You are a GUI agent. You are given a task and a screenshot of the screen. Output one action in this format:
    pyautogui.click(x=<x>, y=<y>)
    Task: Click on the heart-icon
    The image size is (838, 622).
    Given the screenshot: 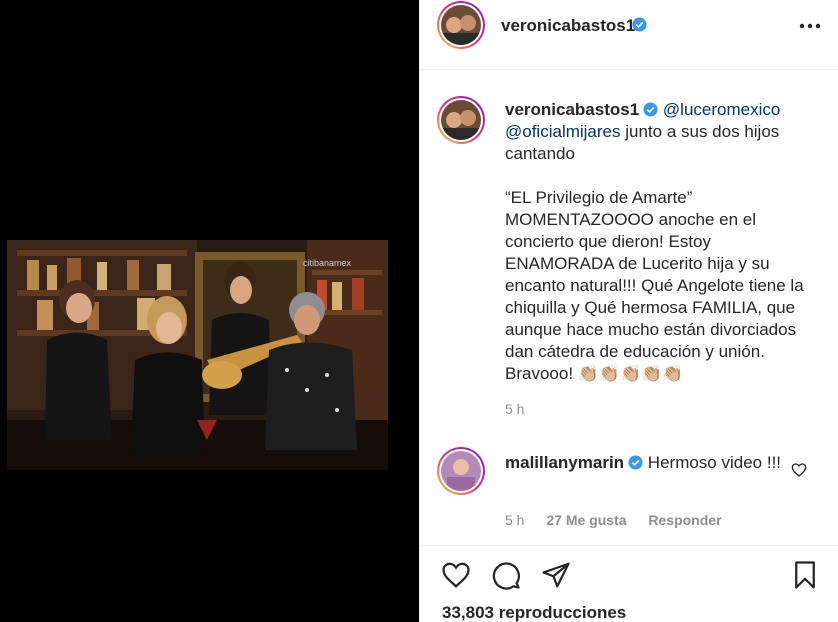 What is the action you would take?
    pyautogui.click(x=456, y=575)
    